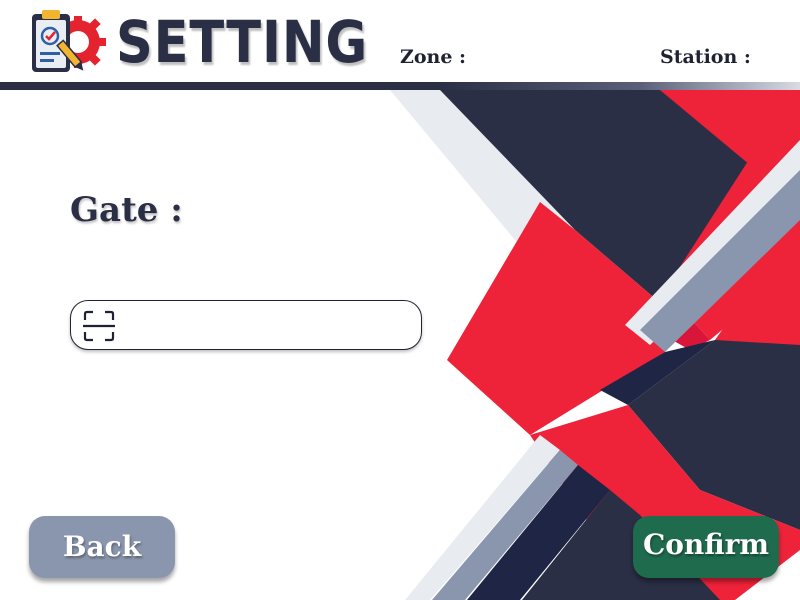 The height and width of the screenshot is (600, 800). Describe the element at coordinates (433, 57) in the screenshot. I see `zone-label: Zone :` at that location.